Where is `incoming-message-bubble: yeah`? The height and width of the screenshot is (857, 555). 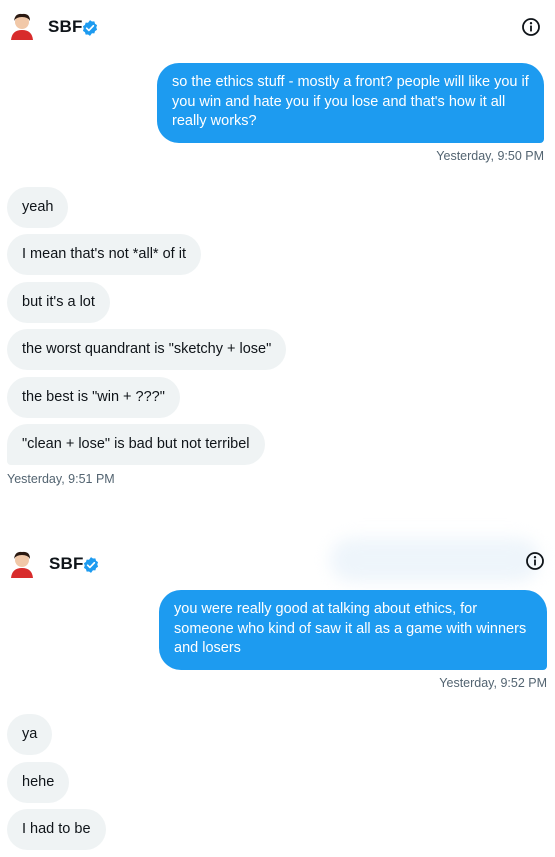
incoming-message-bubble: yeah is located at coordinates (38, 207).